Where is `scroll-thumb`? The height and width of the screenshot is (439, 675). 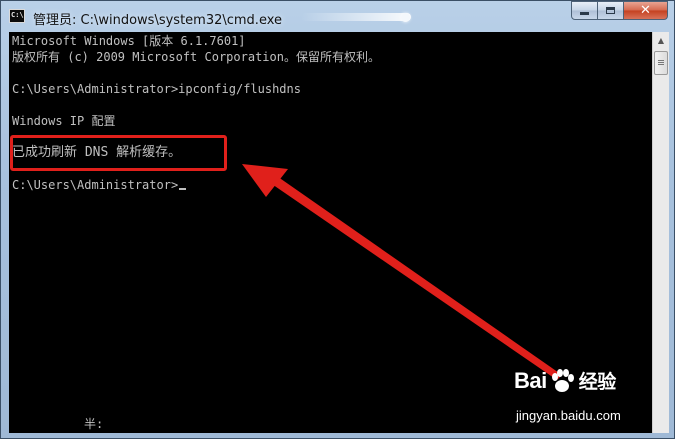
scroll-thumb is located at coordinates (661, 63).